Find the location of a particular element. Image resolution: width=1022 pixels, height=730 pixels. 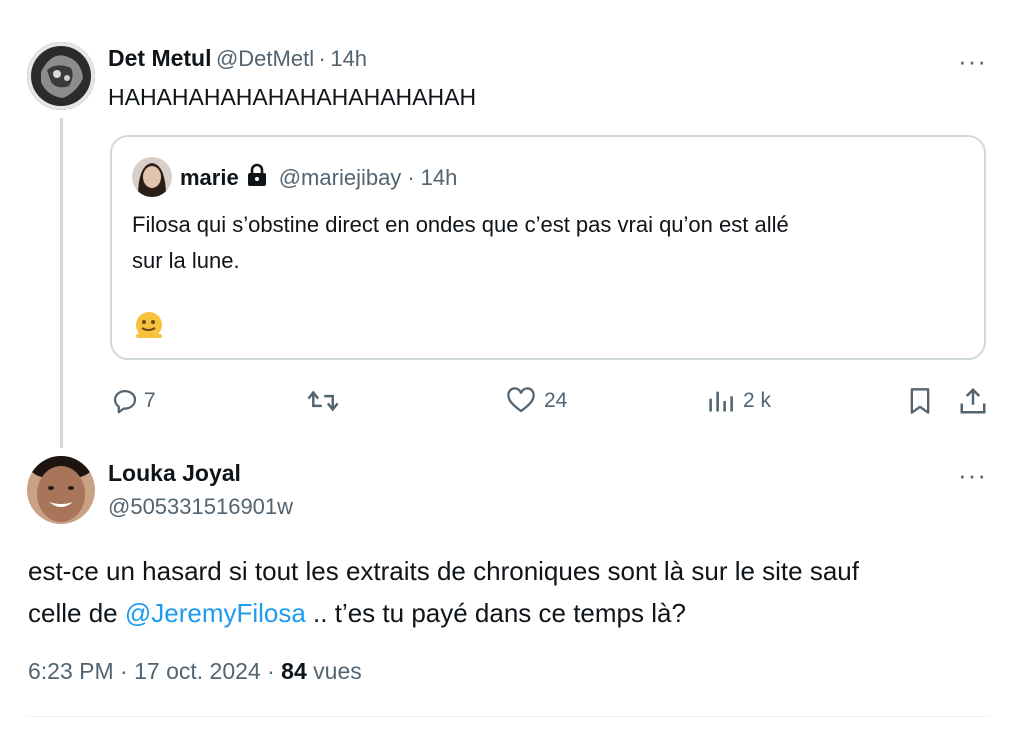

quote-header: marie @mariejibay · 14h is located at coordinates (318, 177).